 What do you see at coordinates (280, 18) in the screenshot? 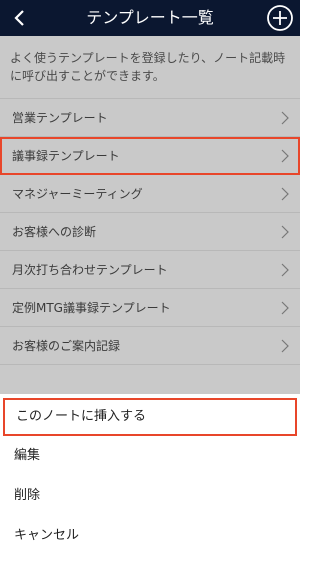
I see `add-icon` at bounding box center [280, 18].